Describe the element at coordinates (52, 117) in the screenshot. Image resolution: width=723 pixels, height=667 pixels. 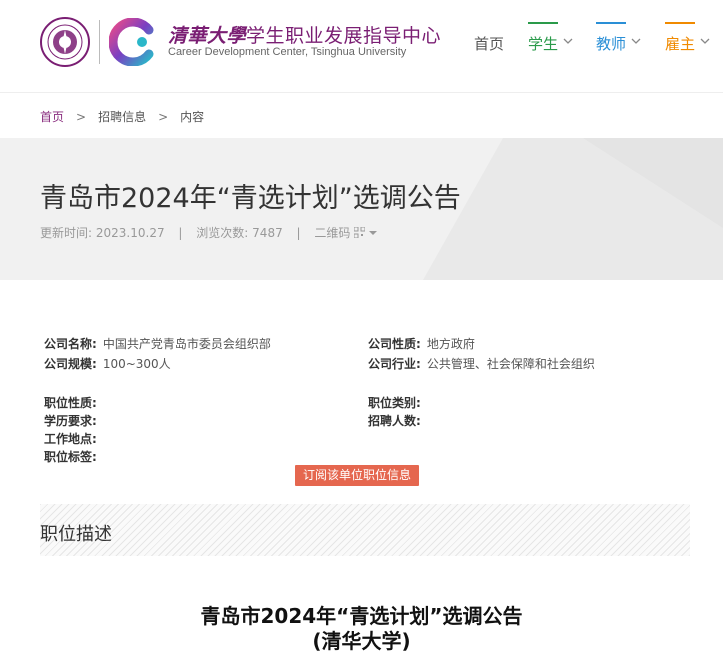
I see `breadcrumb-home: 首页` at that location.